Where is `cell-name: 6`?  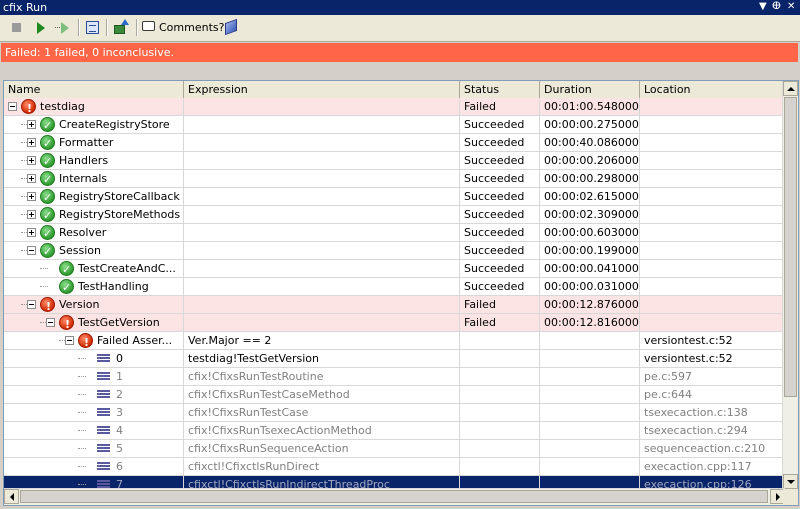 cell-name: 6 is located at coordinates (94, 466).